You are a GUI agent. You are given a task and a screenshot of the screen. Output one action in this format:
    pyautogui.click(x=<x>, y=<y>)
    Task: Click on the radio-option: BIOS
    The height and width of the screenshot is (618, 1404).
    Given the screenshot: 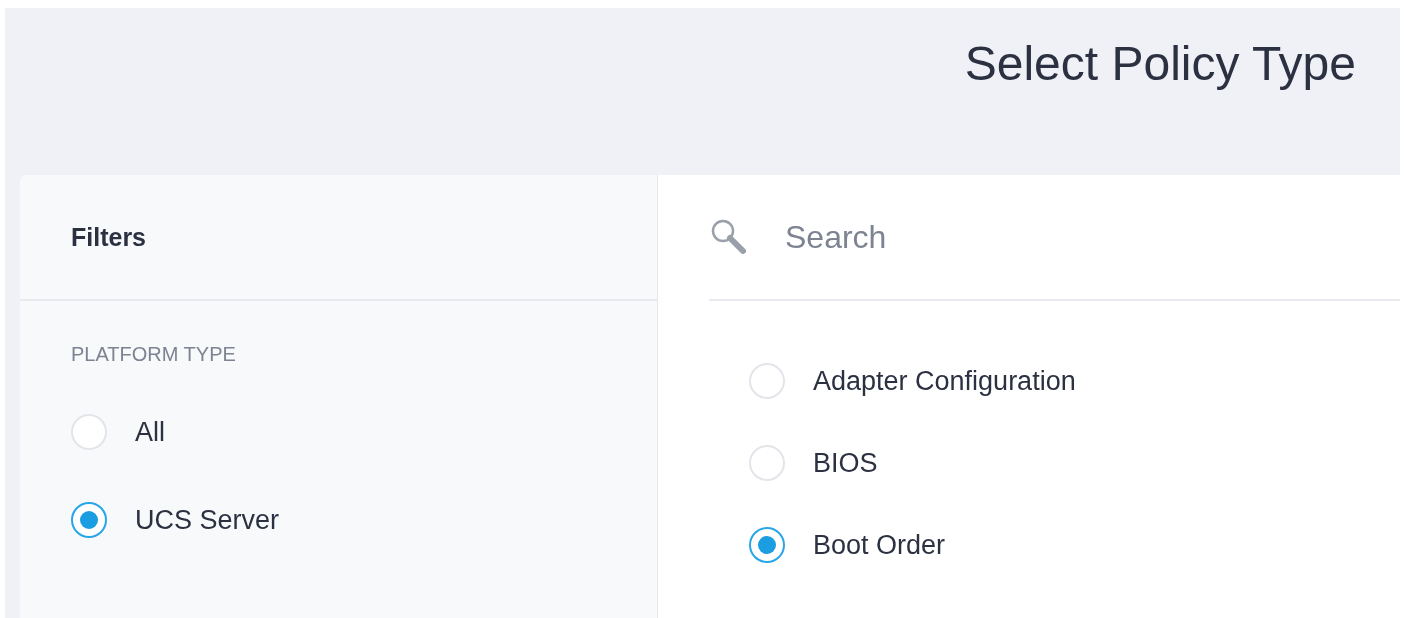 What is the action you would take?
    pyautogui.click(x=1074, y=463)
    